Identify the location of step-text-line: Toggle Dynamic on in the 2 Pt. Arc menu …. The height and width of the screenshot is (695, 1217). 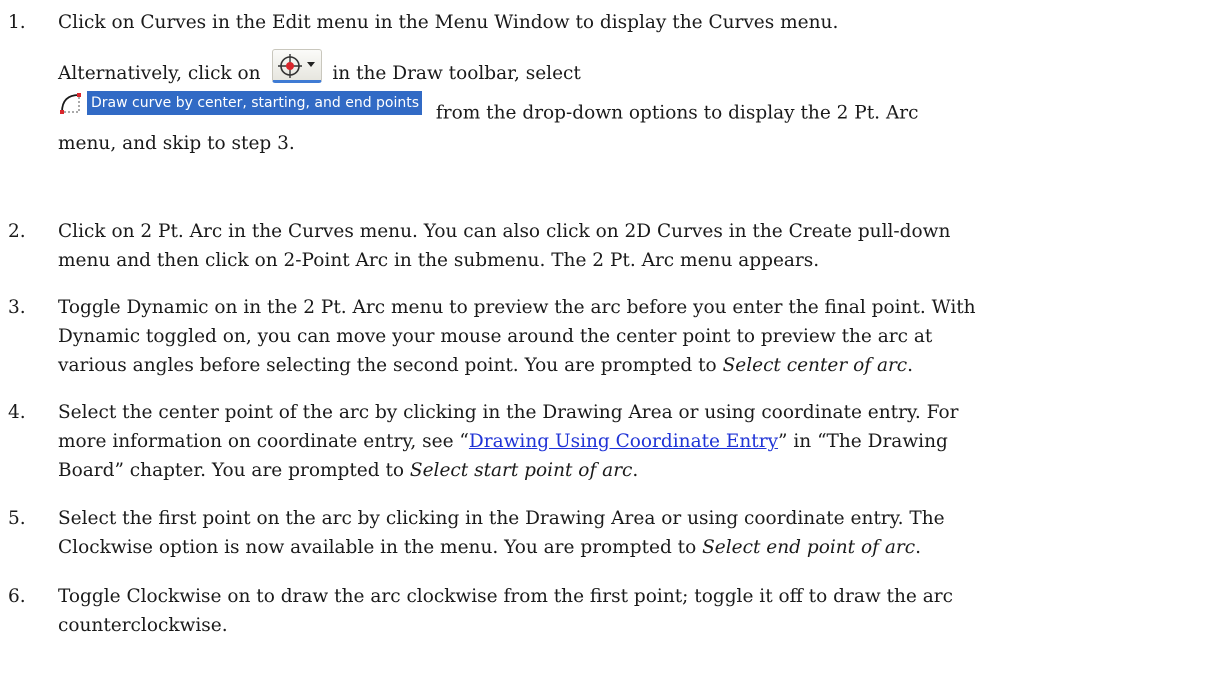
(517, 307).